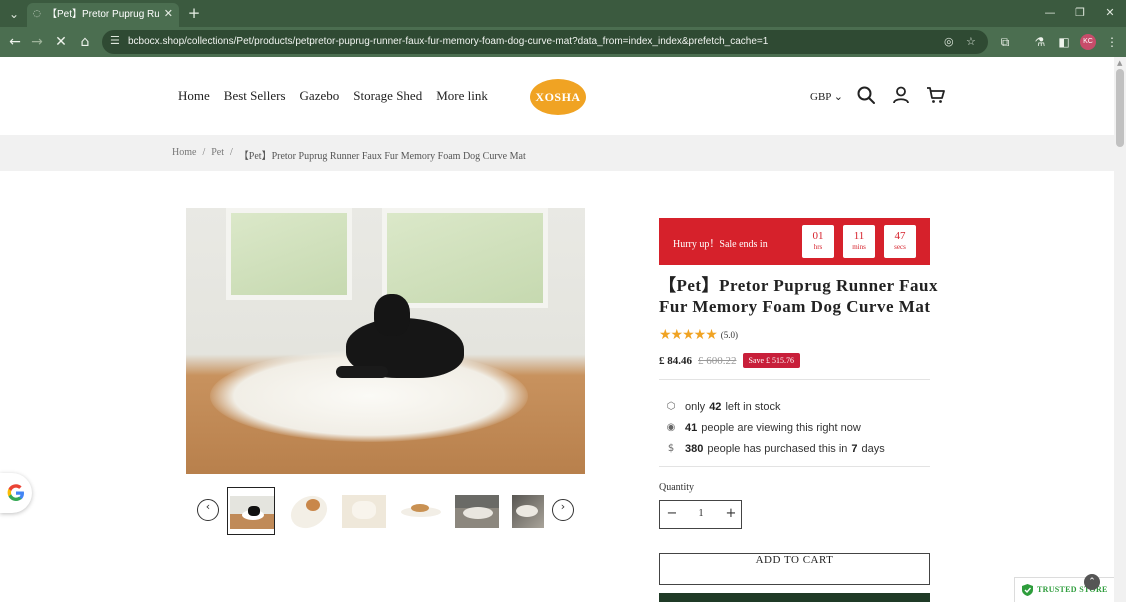 The image size is (1126, 602). What do you see at coordinates (859, 247) in the screenshot?
I see `countdown-mins-unit: mins` at bounding box center [859, 247].